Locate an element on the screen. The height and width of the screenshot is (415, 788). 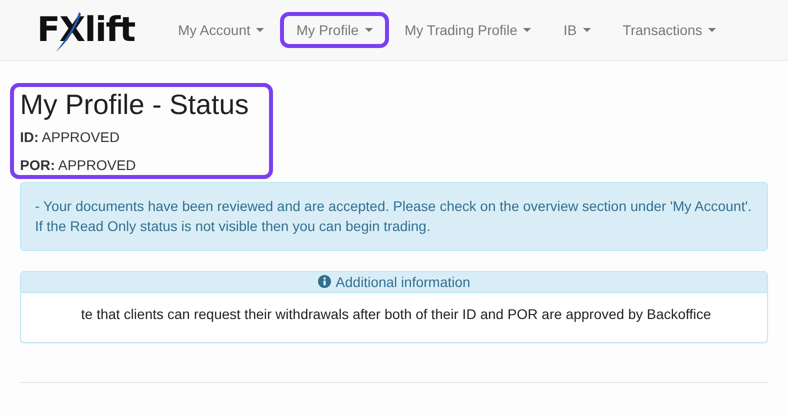
status-line: ID: APPROVED is located at coordinates (70, 137).